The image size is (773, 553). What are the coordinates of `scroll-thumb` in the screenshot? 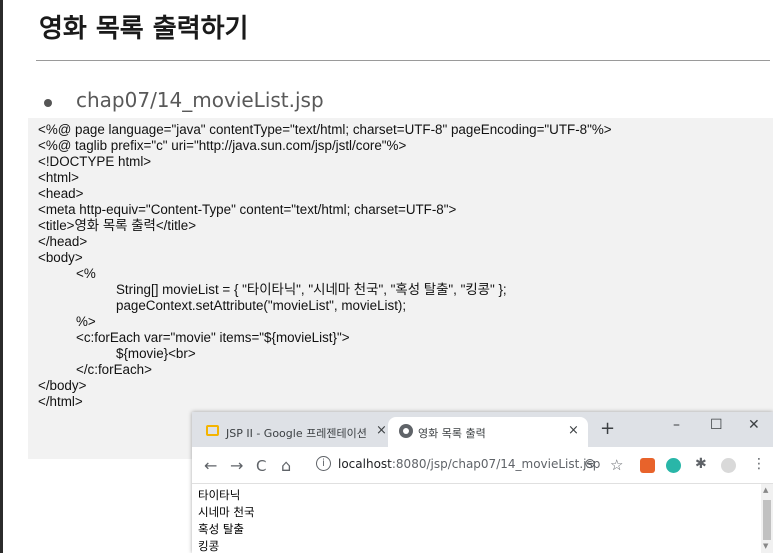 It's located at (767, 520).